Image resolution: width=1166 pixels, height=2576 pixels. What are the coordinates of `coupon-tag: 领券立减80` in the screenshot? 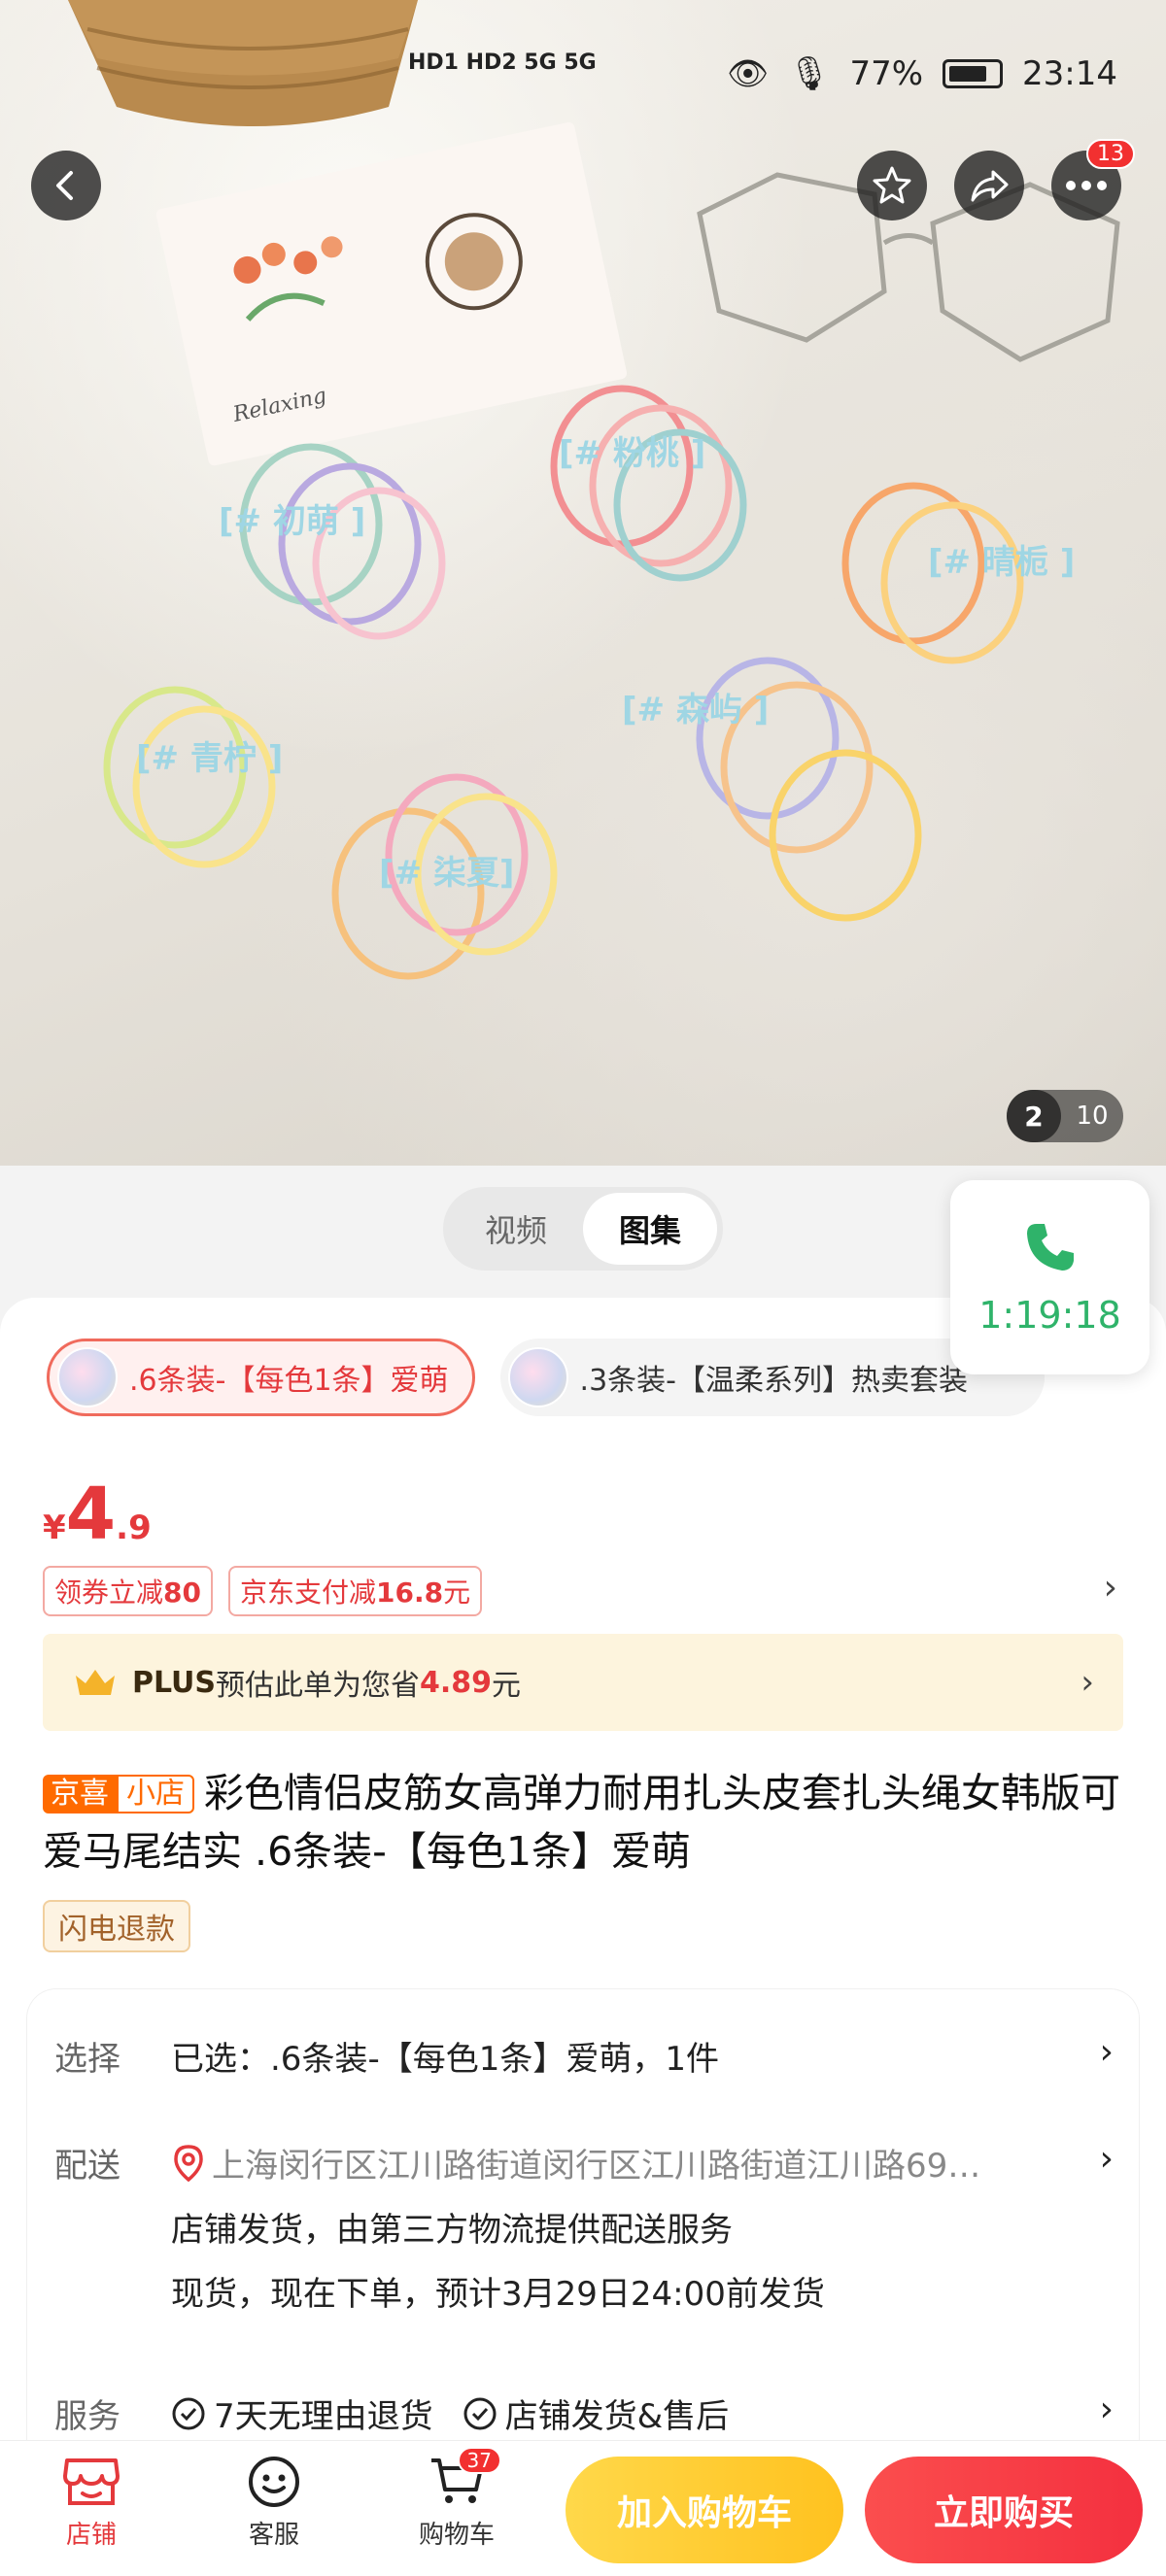 It's located at (128, 1591).